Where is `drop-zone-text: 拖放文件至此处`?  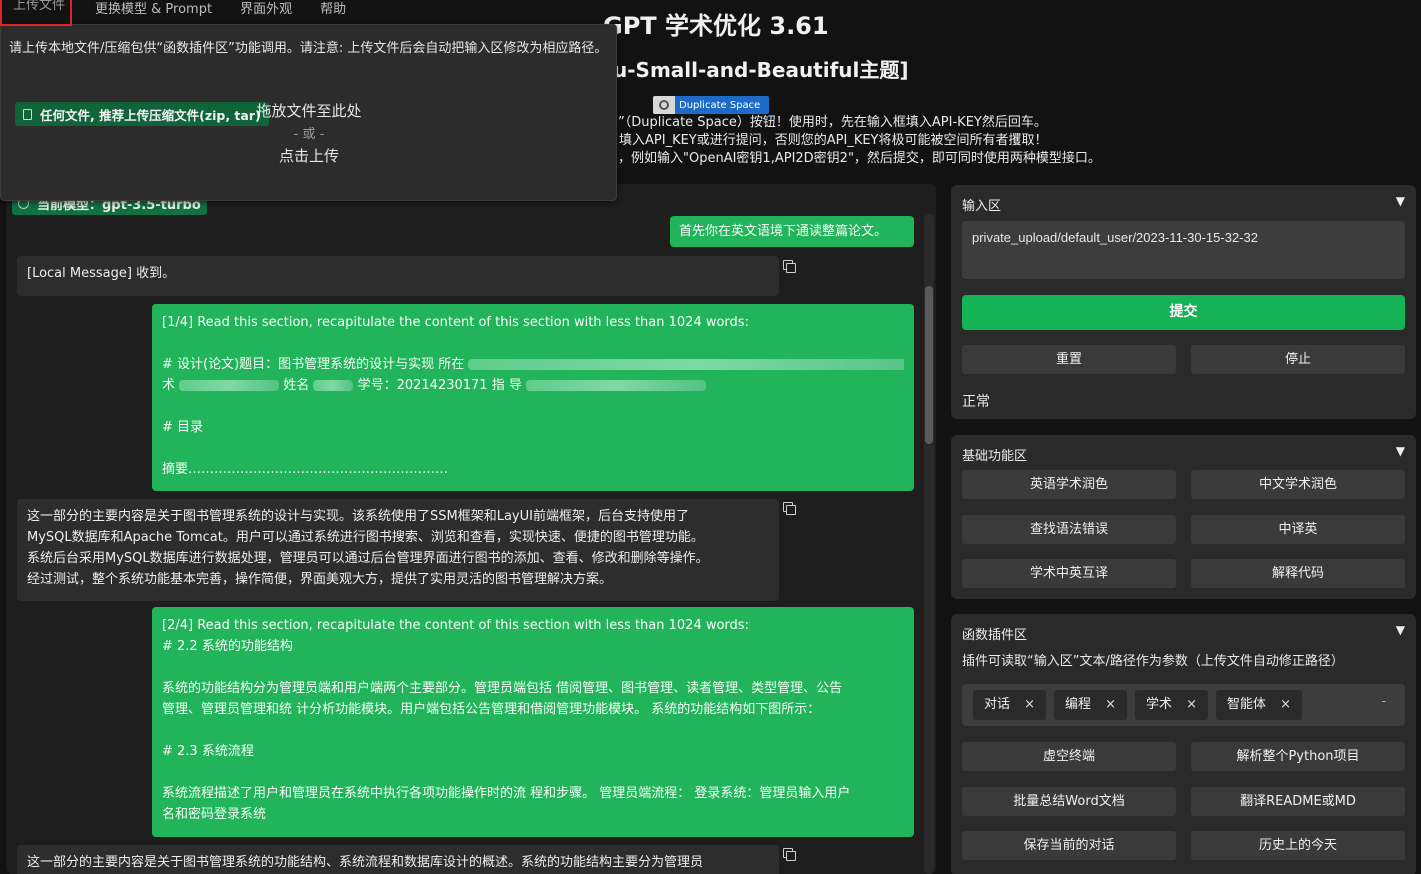 drop-zone-text: 拖放文件至此处 is located at coordinates (309, 110).